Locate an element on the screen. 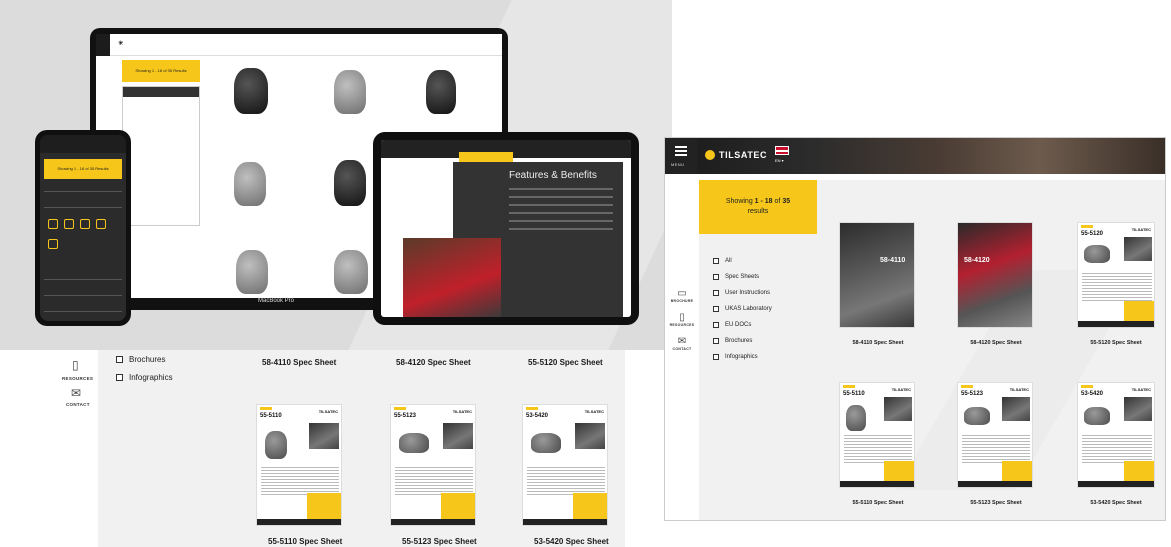 Image resolution: width=1171 pixels, height=547 pixels. contact-button: ✉ CONTACT is located at coordinates (682, 343).